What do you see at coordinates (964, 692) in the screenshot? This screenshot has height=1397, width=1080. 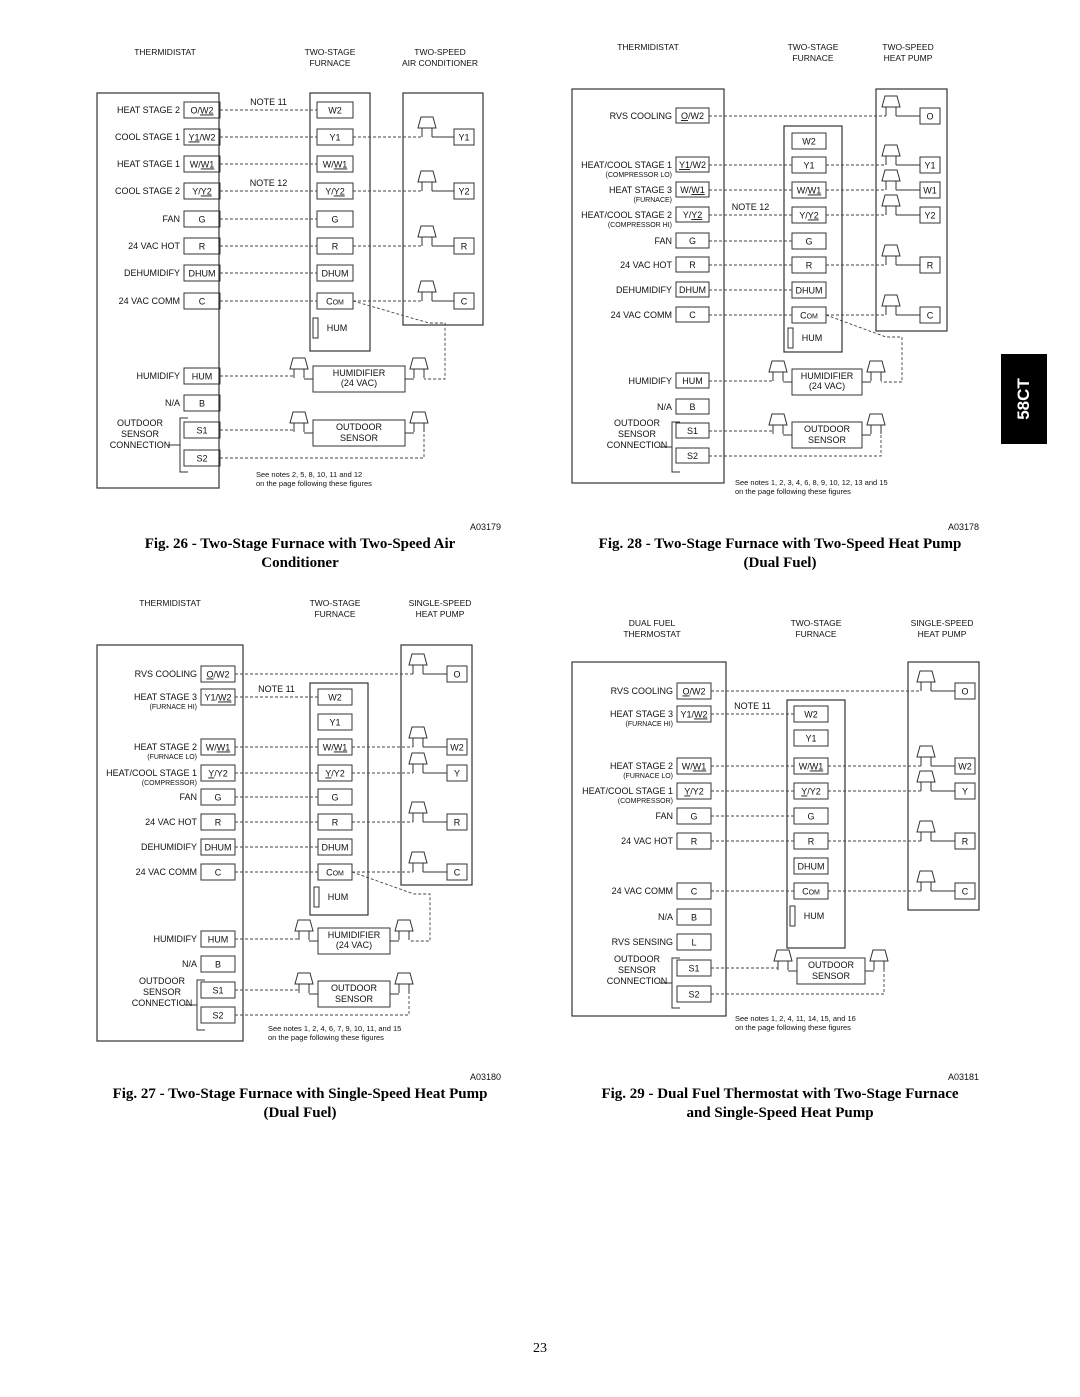 I see `outdoor-terminal-o-label: O` at bounding box center [964, 692].